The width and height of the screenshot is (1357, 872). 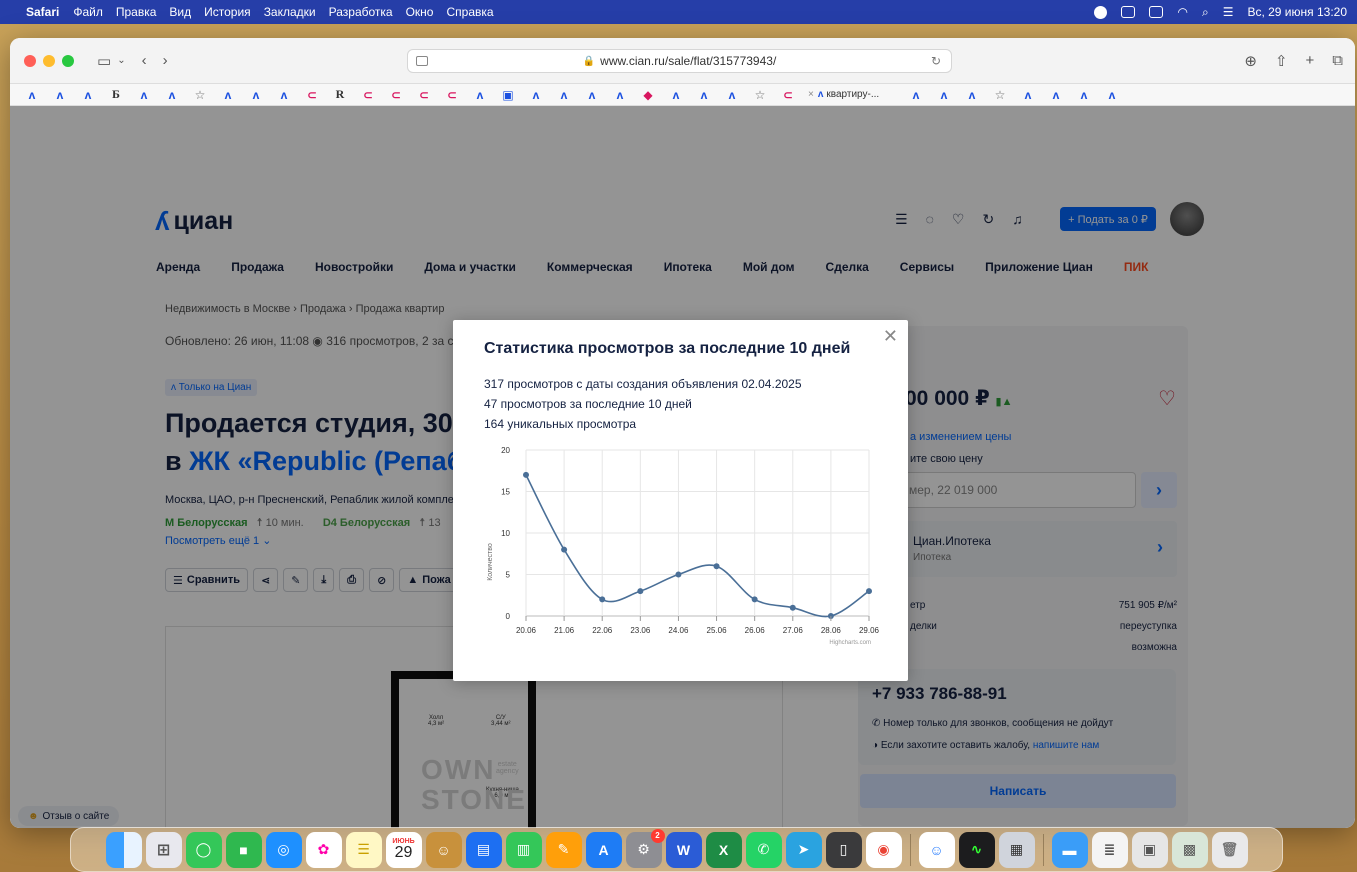 What do you see at coordinates (603, 849) in the screenshot?
I see `app-store-icon: A` at bounding box center [603, 849].